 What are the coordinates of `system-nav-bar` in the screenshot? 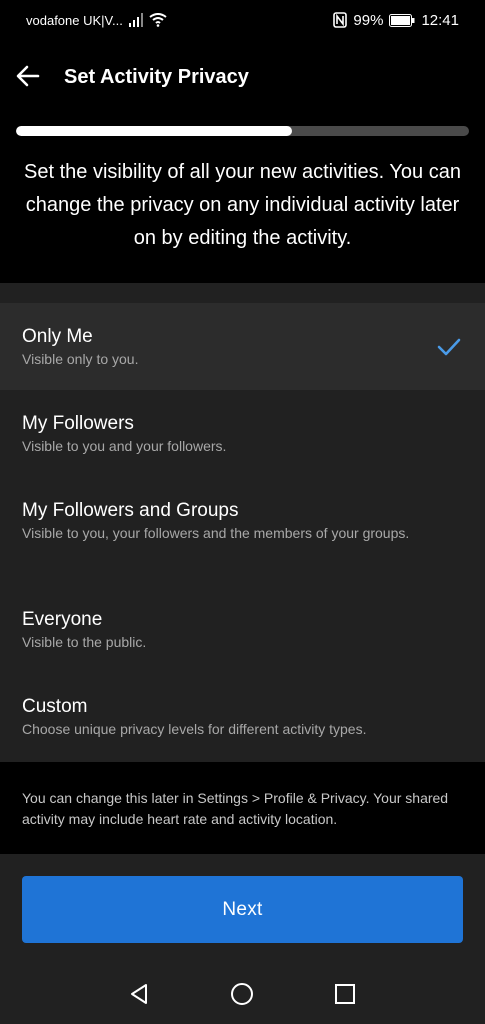 It's located at (242, 994).